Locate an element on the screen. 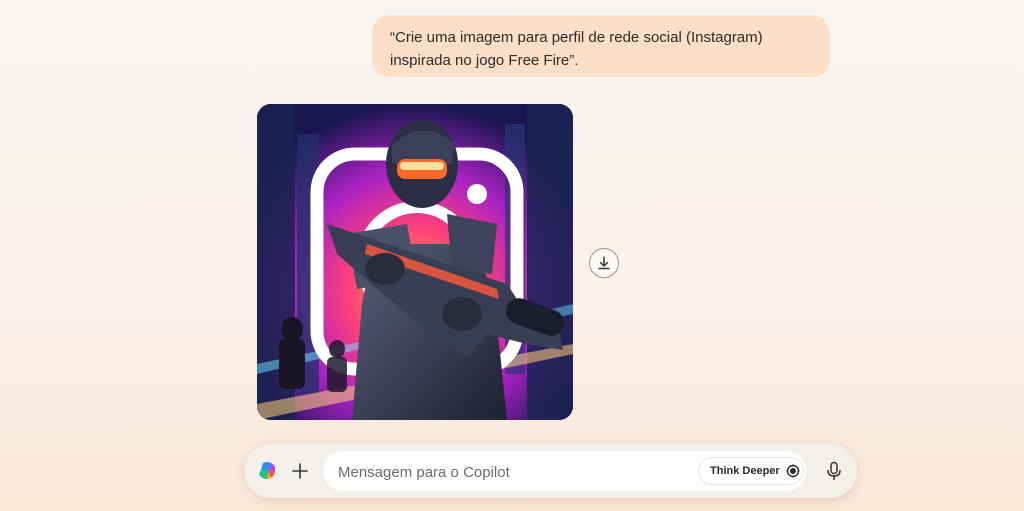 This screenshot has width=1024, height=511. download-button is located at coordinates (604, 263).